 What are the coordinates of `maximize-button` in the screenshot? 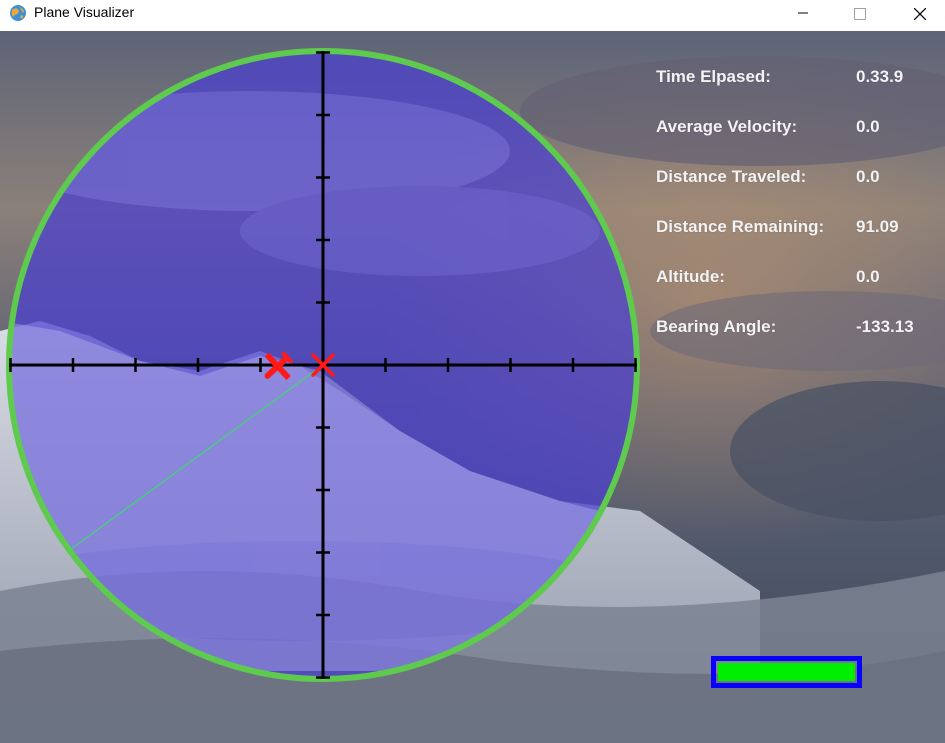 It's located at (859, 15).